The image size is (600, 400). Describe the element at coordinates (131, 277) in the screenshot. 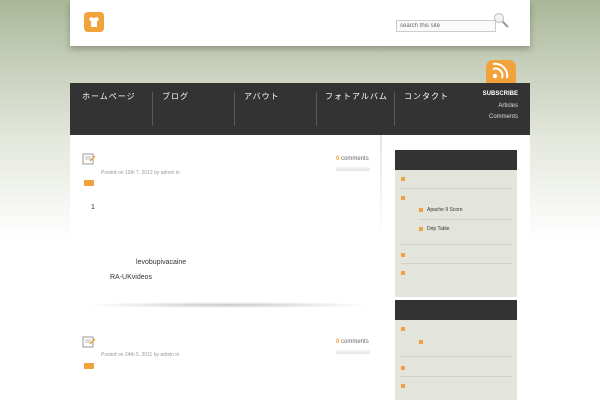

I see `post-link: RA-UKvideos` at that location.